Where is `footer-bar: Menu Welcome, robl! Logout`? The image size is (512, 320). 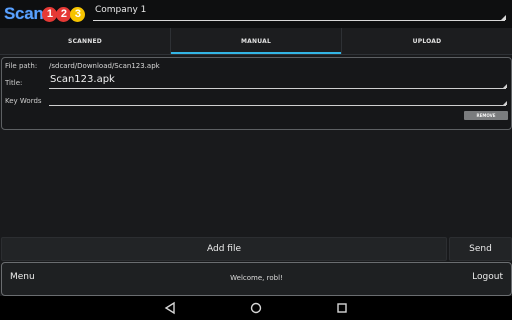
footer-bar: Menu Welcome, robl! Logout is located at coordinates (256, 279).